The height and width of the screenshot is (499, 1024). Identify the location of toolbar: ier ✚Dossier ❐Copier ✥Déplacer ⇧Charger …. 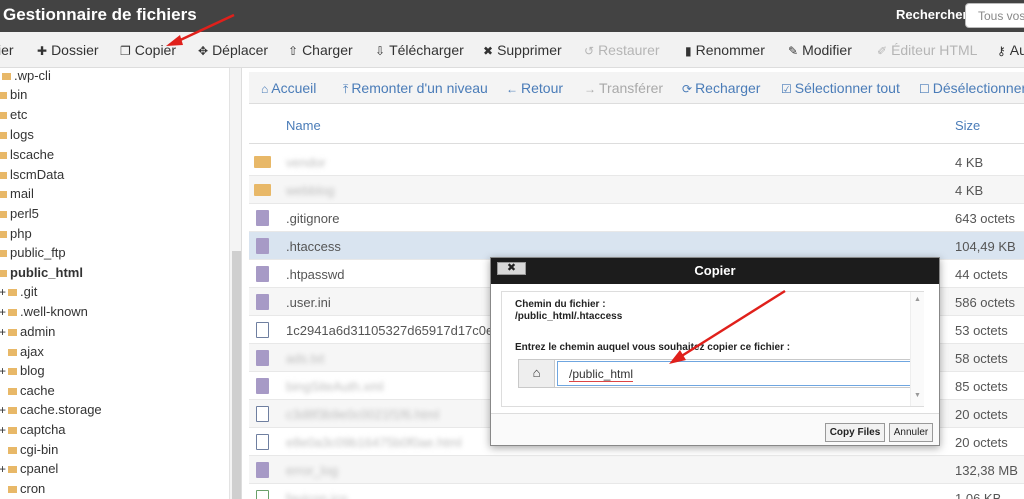
(512, 50).